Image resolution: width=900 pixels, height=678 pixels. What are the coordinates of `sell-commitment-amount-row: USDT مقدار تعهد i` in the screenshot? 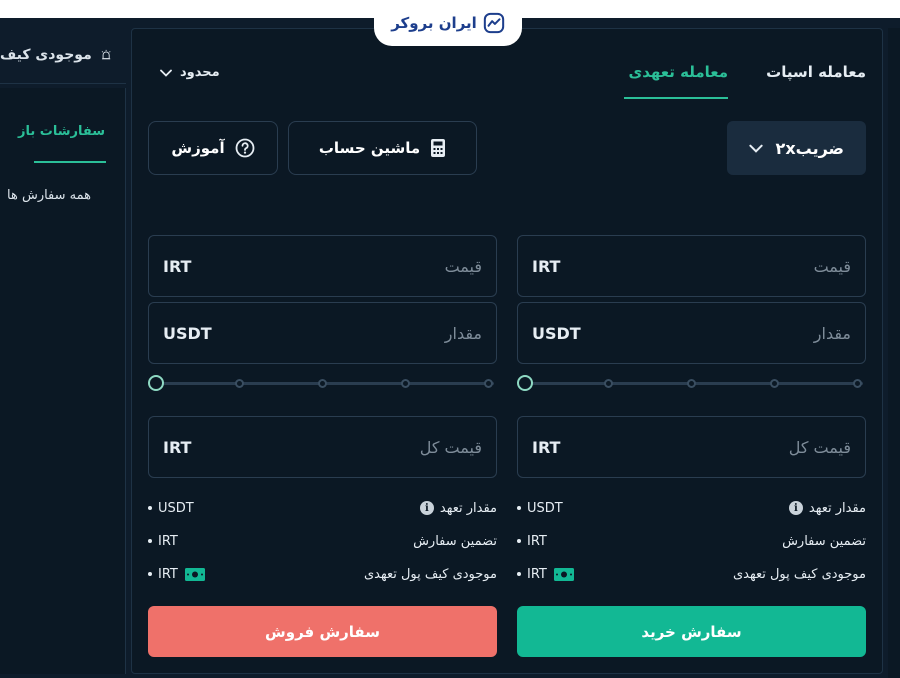 It's located at (322, 508).